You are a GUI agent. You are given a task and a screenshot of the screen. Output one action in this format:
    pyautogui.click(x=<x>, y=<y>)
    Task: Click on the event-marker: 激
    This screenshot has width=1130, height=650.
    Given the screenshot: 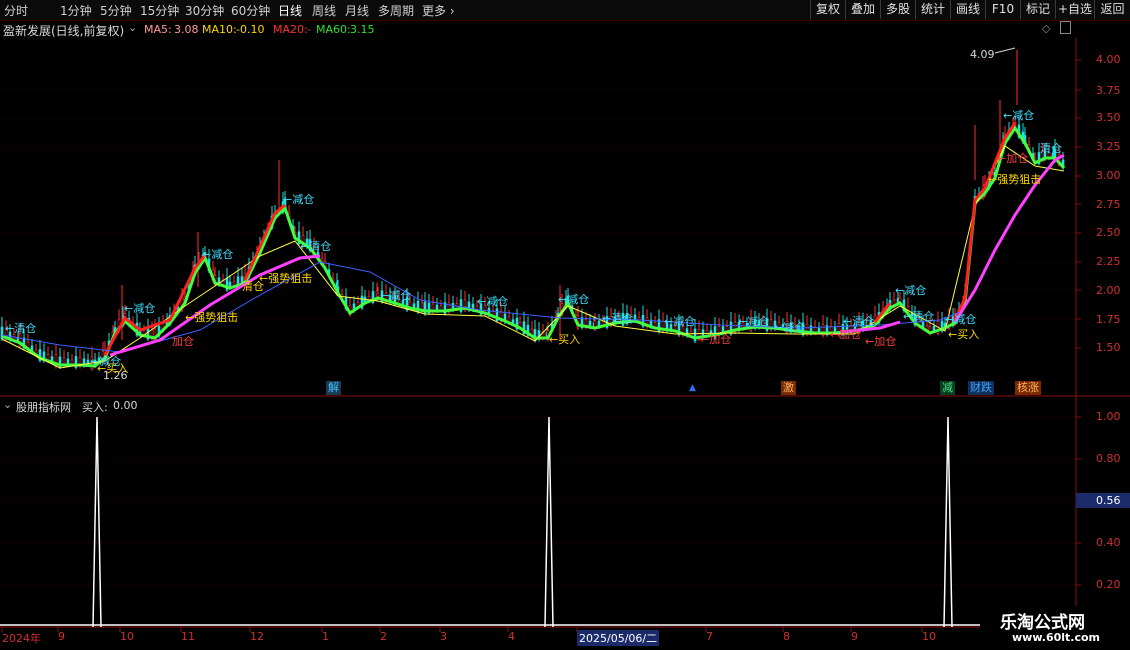 What is the action you would take?
    pyautogui.click(x=788, y=388)
    